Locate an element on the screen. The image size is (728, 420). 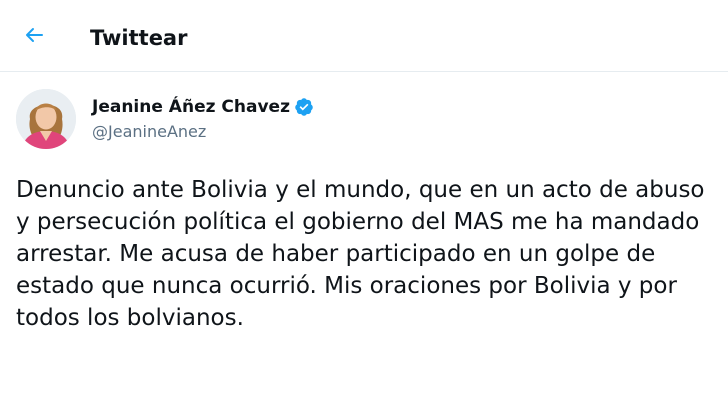
page-title: Twittear is located at coordinates (139, 38).